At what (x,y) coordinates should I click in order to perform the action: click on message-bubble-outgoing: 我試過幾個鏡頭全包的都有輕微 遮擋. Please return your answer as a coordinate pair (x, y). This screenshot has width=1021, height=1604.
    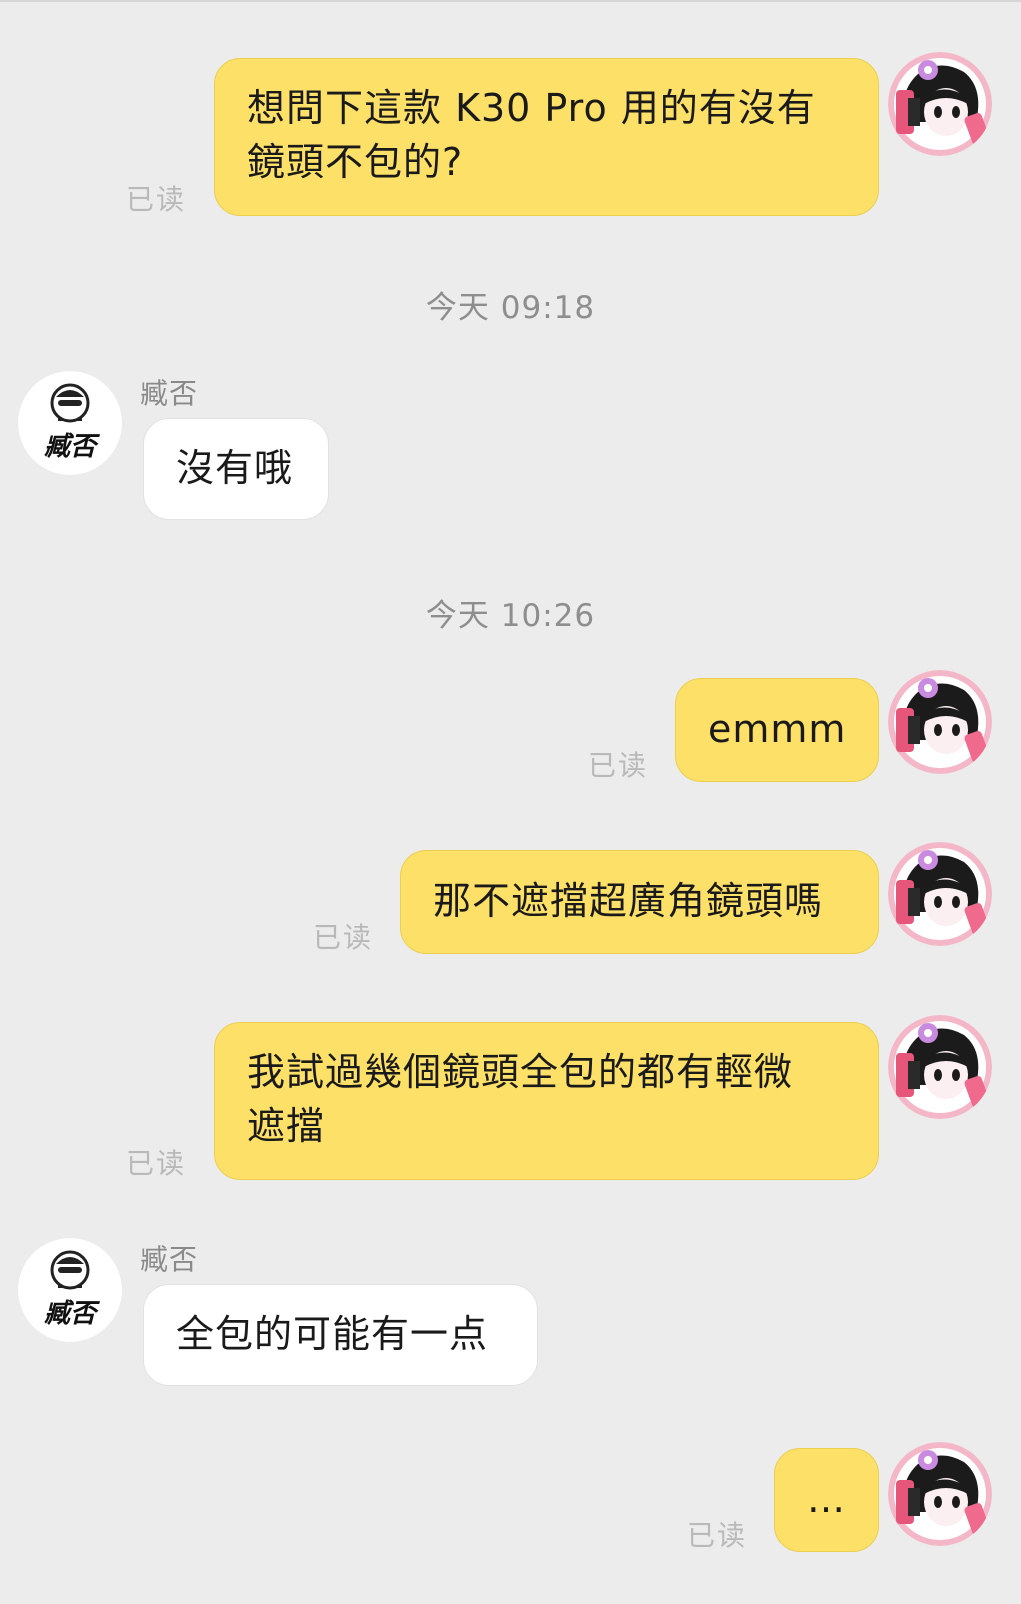
    Looking at the image, I should click on (546, 1101).